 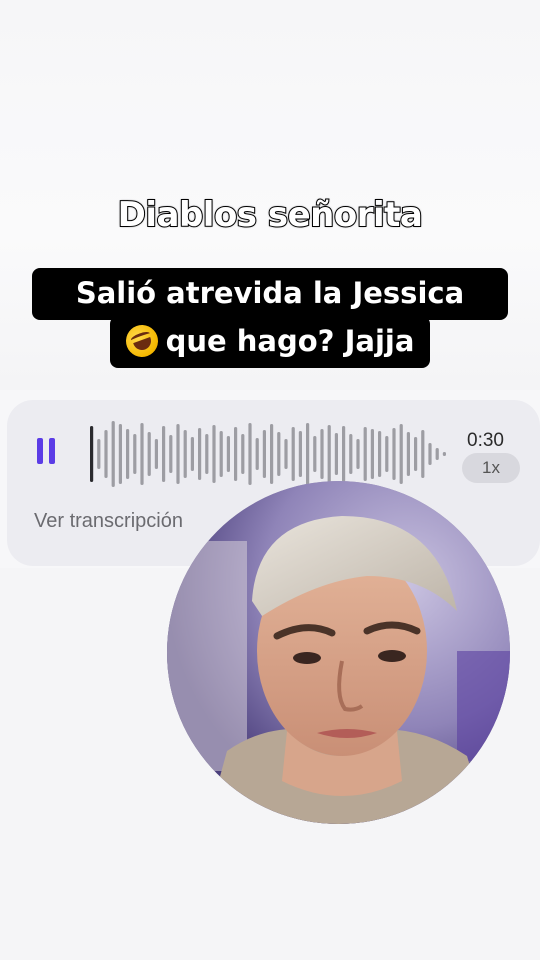 I want to click on title-caption: Diablos señorita, so click(x=270, y=215).